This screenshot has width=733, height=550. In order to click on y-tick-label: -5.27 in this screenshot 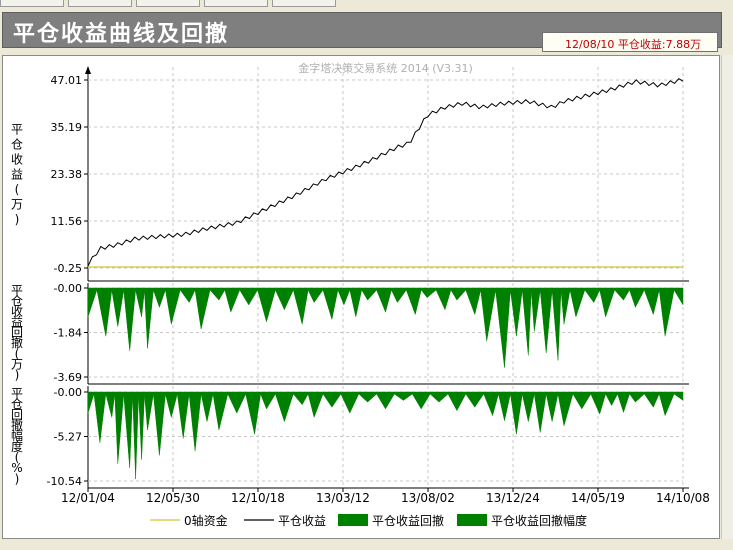, I will do `click(68, 437)`.